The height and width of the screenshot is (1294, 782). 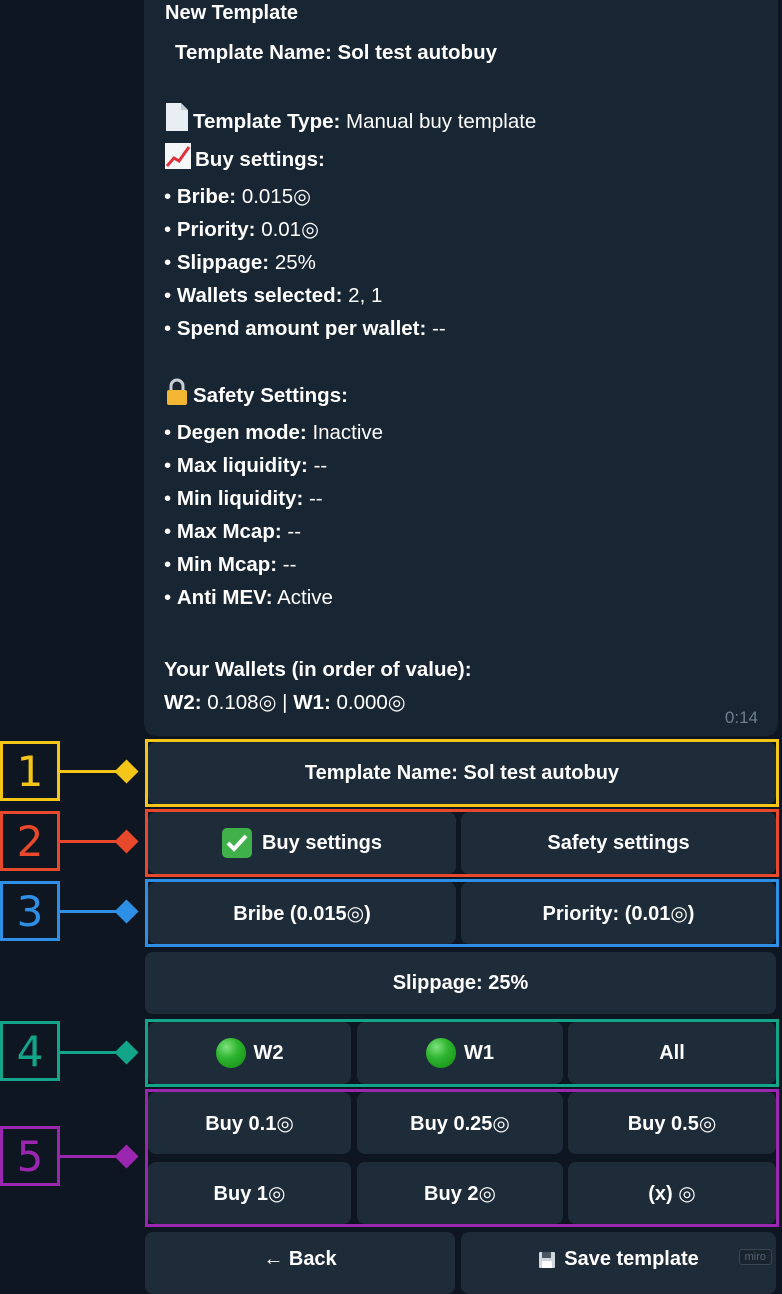 I want to click on check-mark-icon, so click(x=236, y=843).